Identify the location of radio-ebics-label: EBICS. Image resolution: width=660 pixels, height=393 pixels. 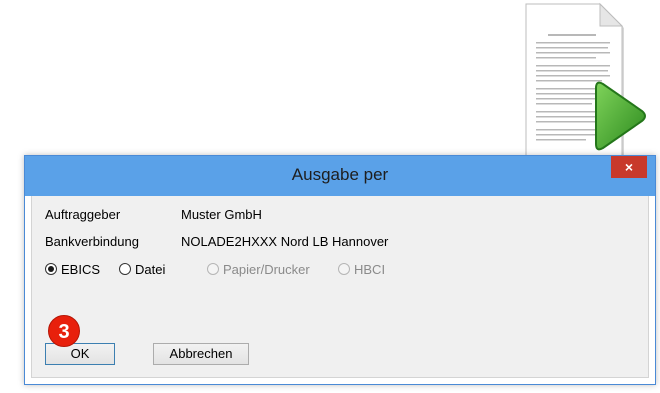
(81, 269).